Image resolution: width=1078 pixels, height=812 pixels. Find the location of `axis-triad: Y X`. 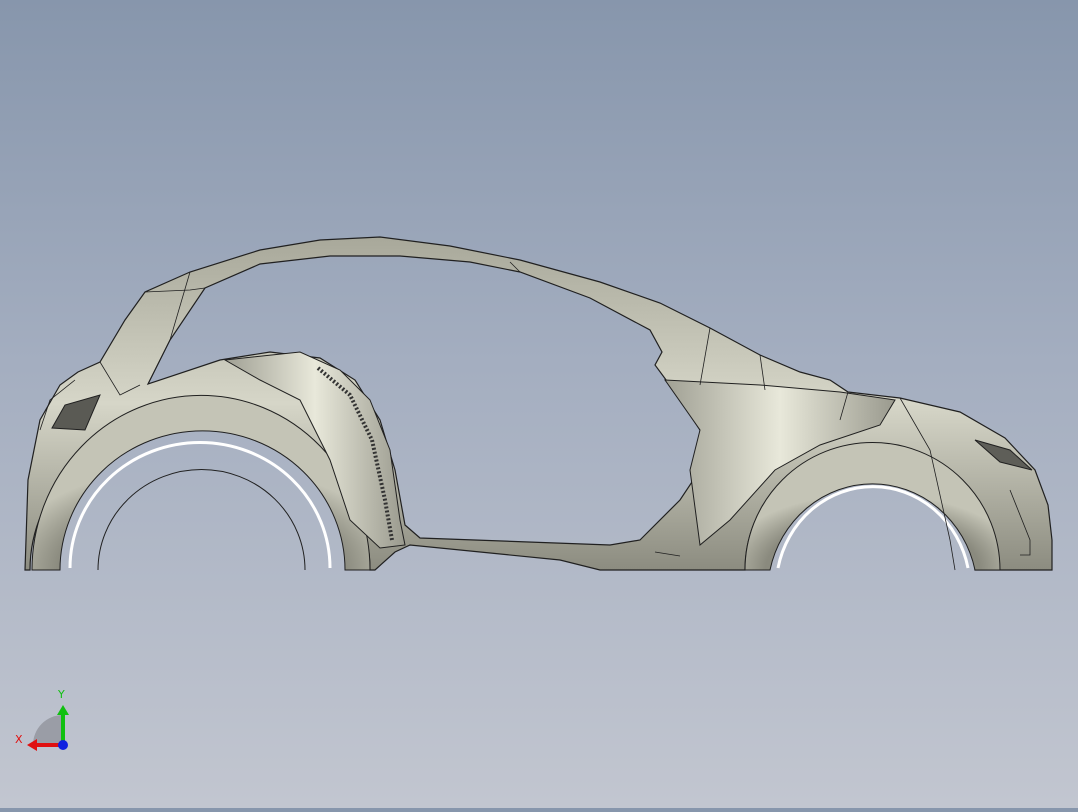

axis-triad: Y X is located at coordinates (45, 720).